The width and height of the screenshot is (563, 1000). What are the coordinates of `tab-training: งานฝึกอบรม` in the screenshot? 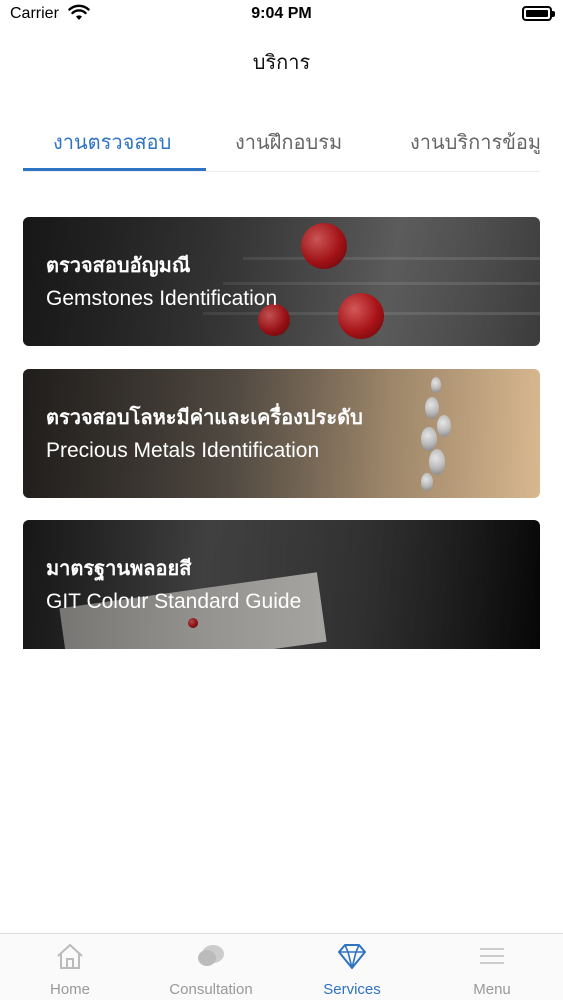 It's located at (288, 142).